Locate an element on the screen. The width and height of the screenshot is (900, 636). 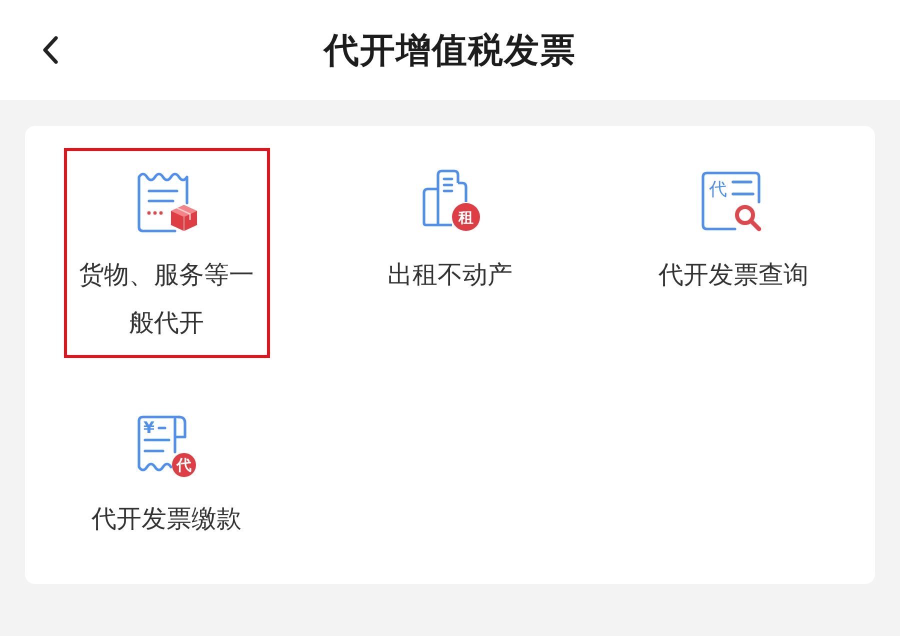
page-title: 代开增值税发票 is located at coordinates (450, 51).